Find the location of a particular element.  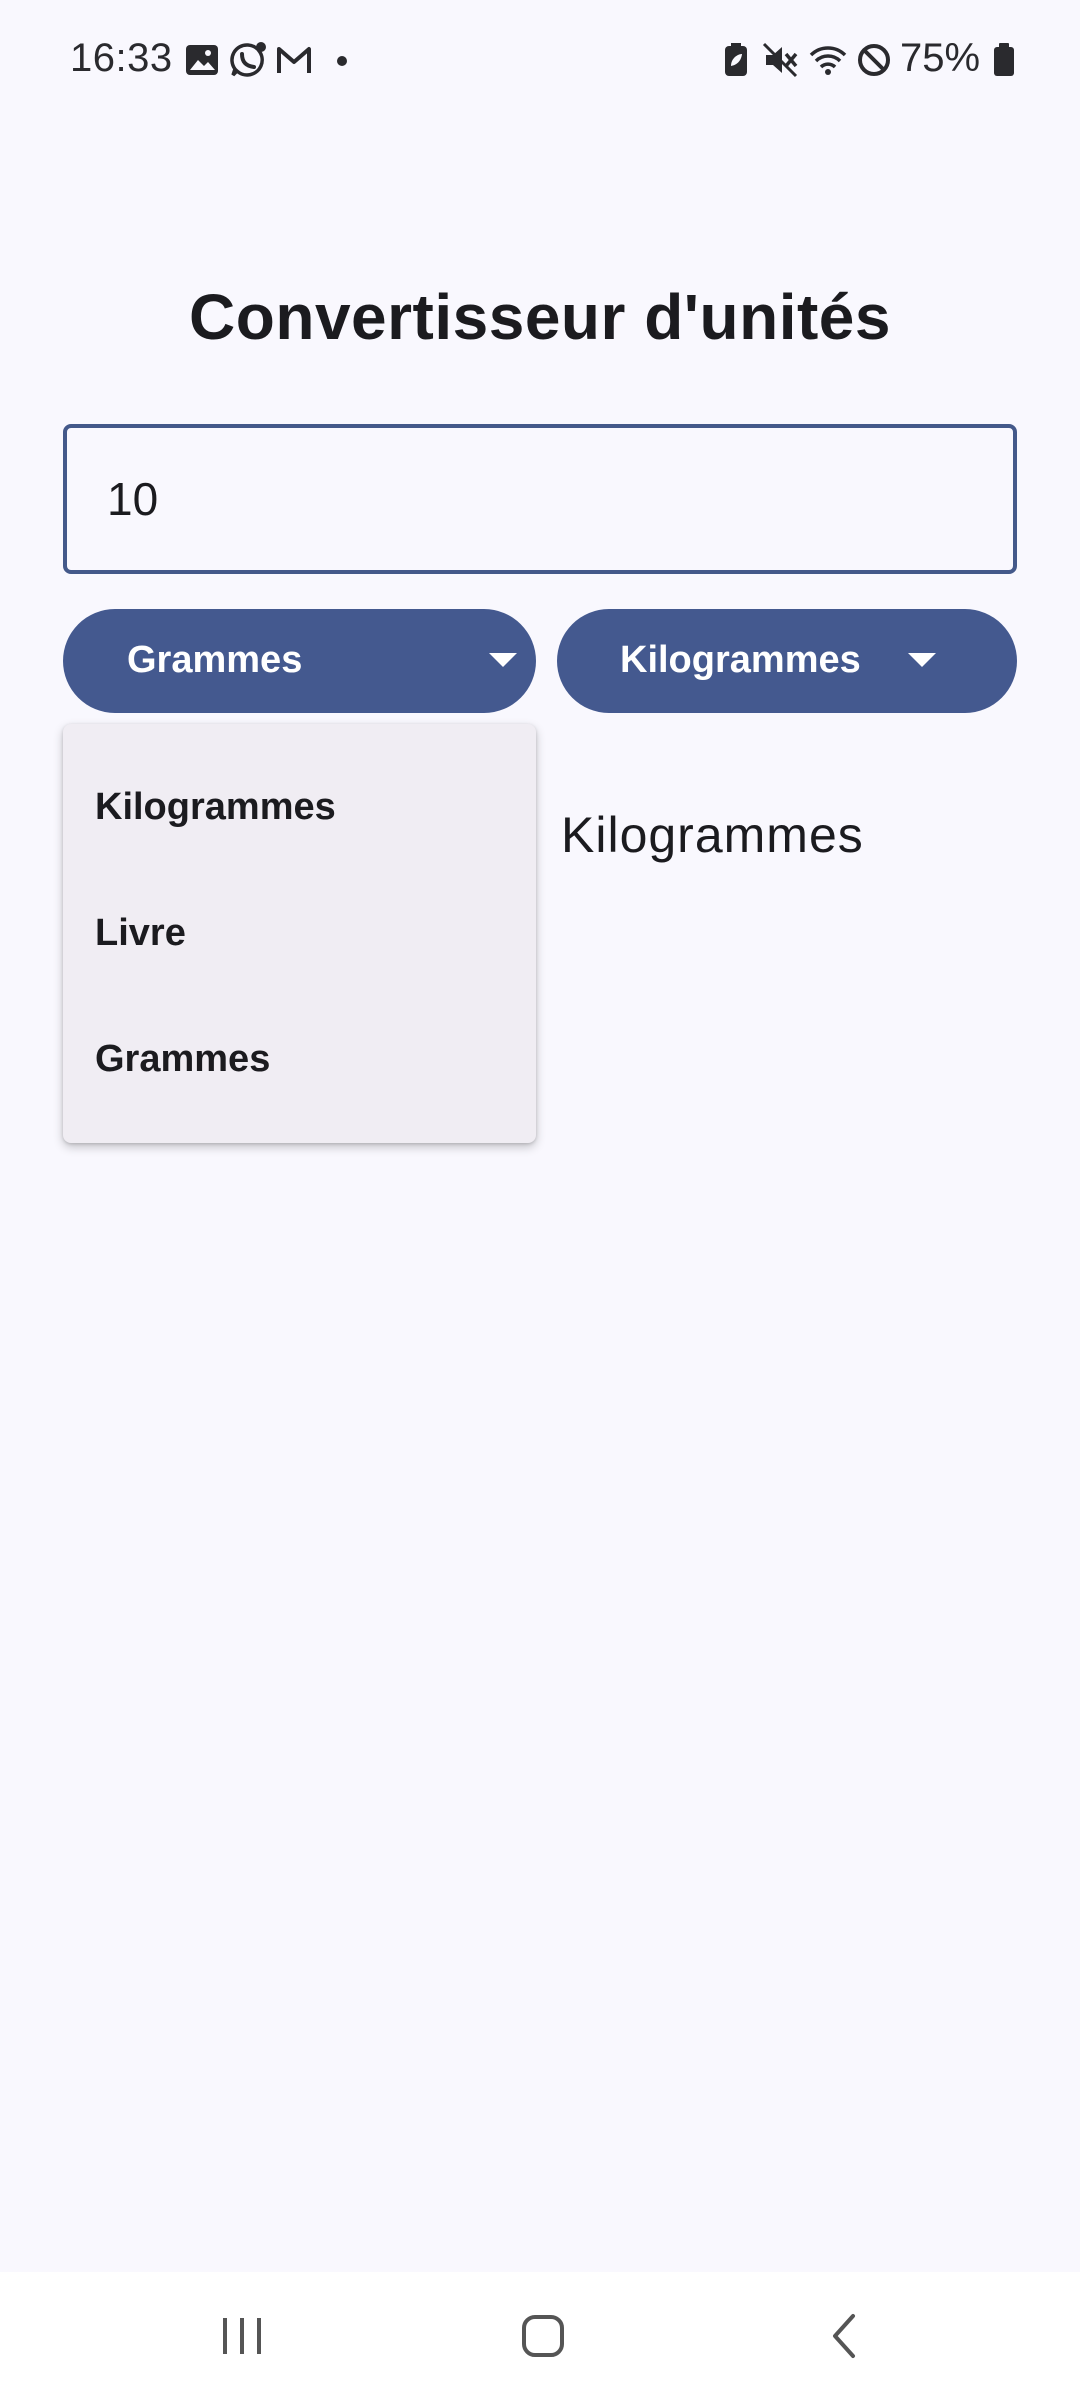

battery-saver-icon is located at coordinates (736, 59).